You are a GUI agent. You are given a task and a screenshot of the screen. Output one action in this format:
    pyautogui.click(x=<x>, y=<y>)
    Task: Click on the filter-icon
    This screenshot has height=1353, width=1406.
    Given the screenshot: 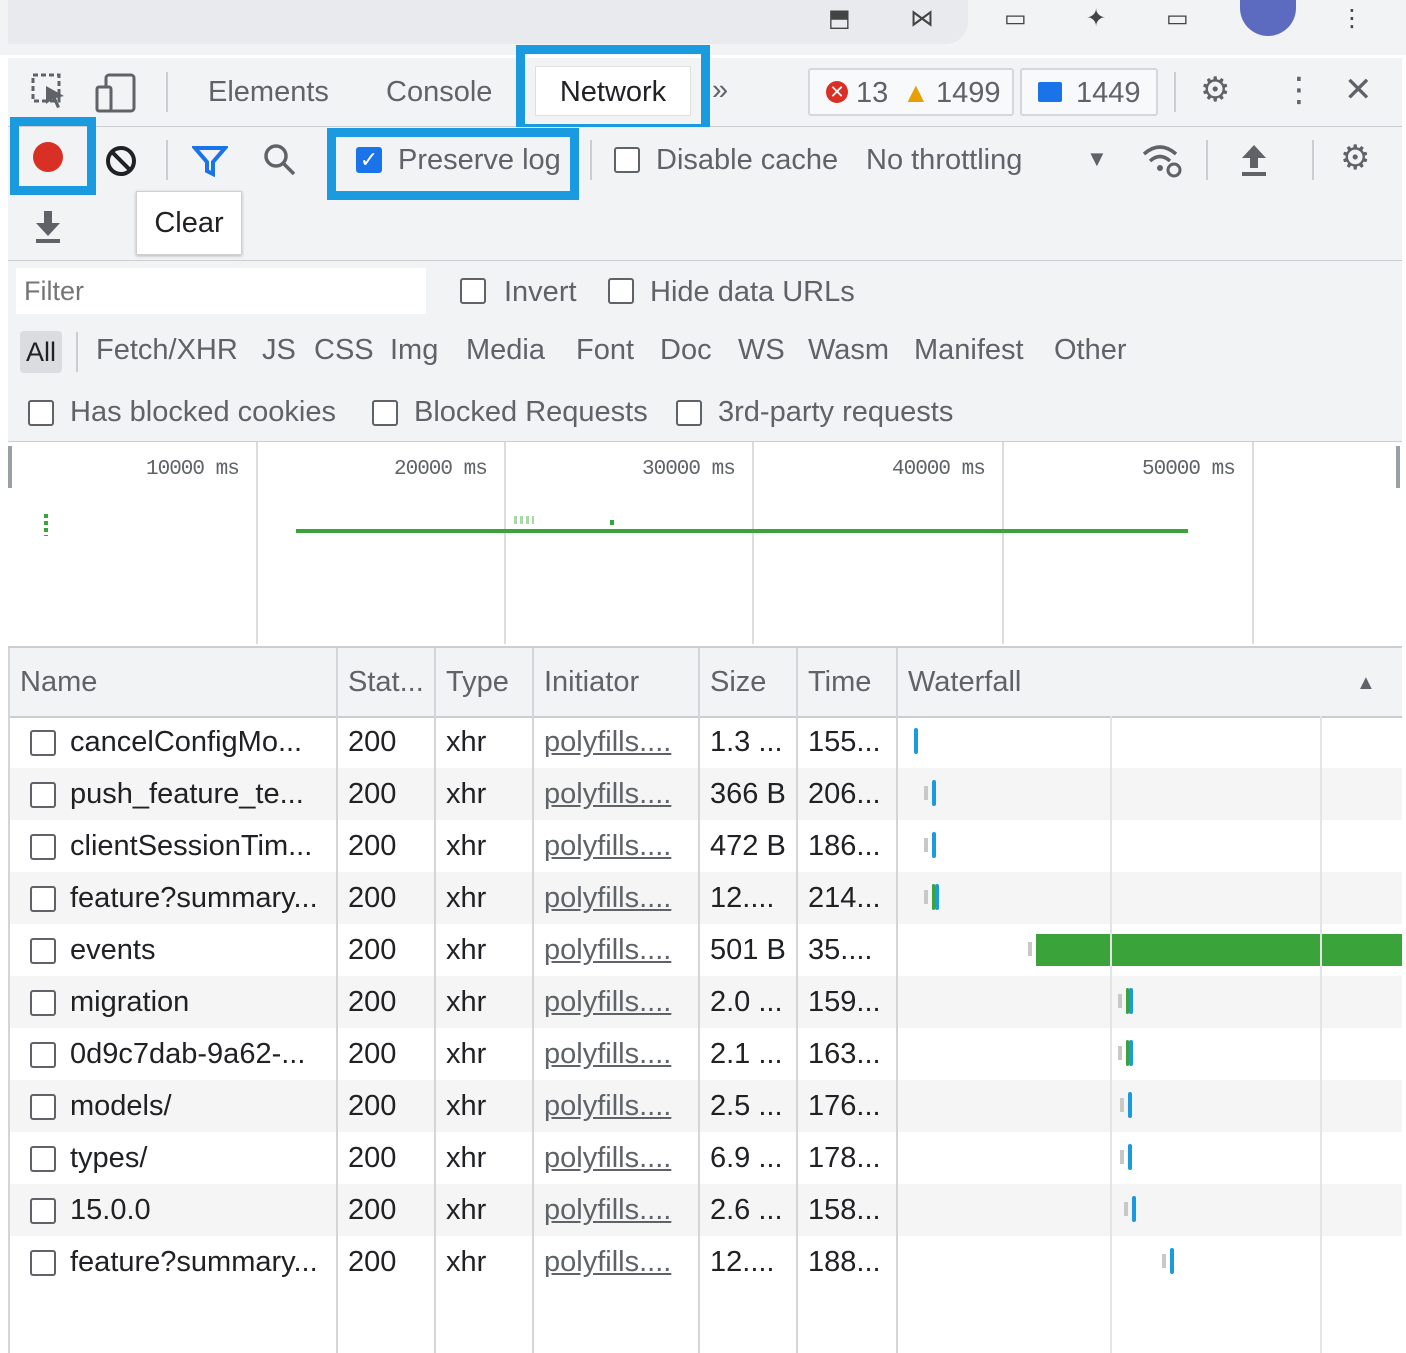 What is the action you would take?
    pyautogui.click(x=210, y=161)
    